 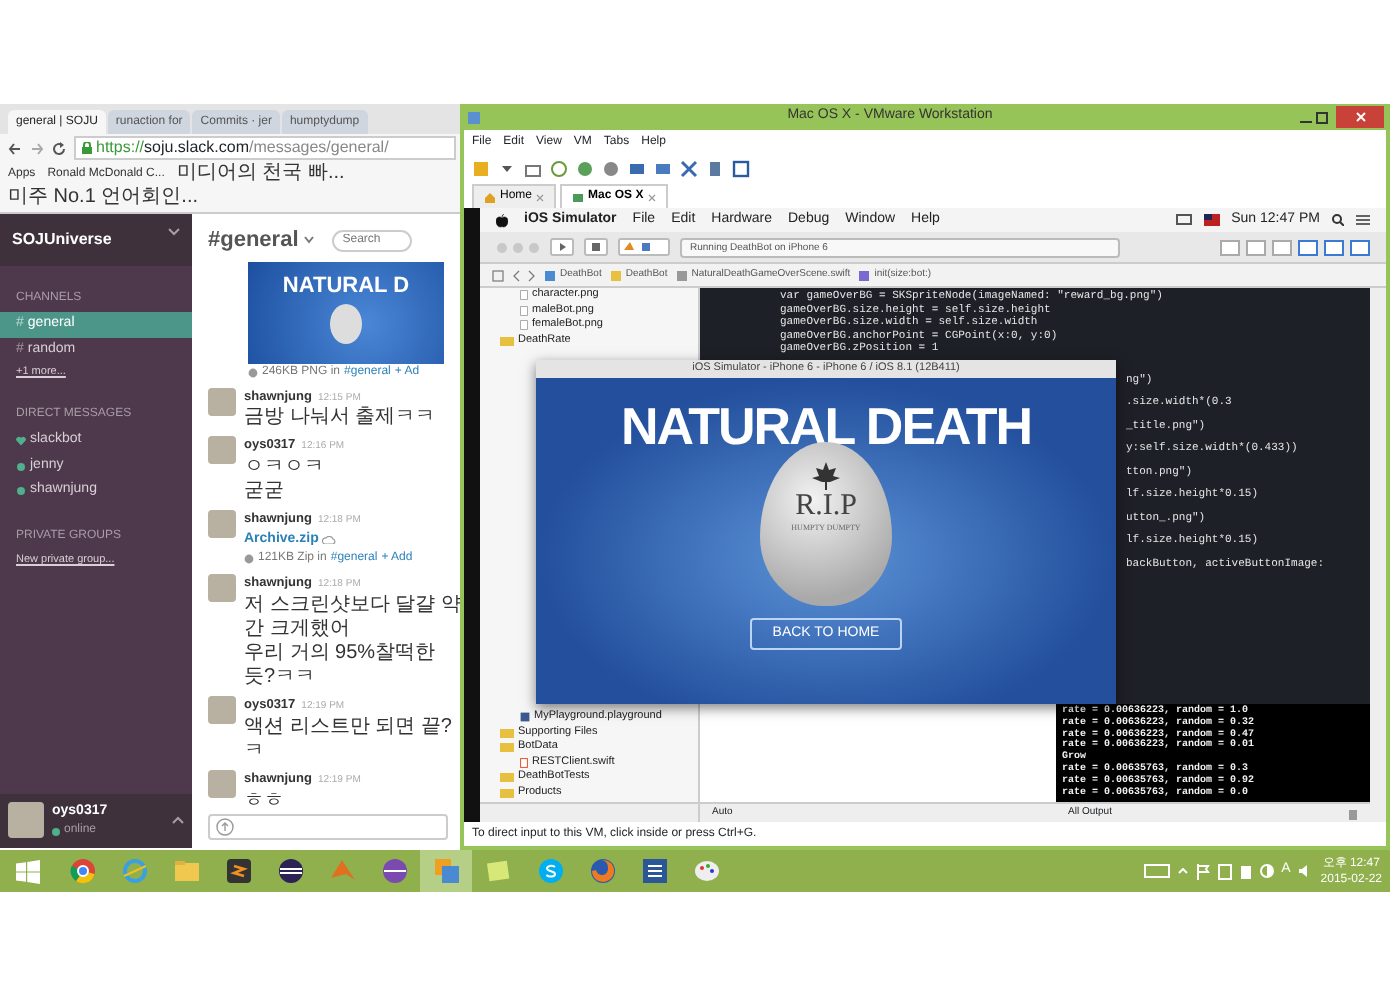 I want to click on epitaph-text: R.I.P, so click(x=826, y=506).